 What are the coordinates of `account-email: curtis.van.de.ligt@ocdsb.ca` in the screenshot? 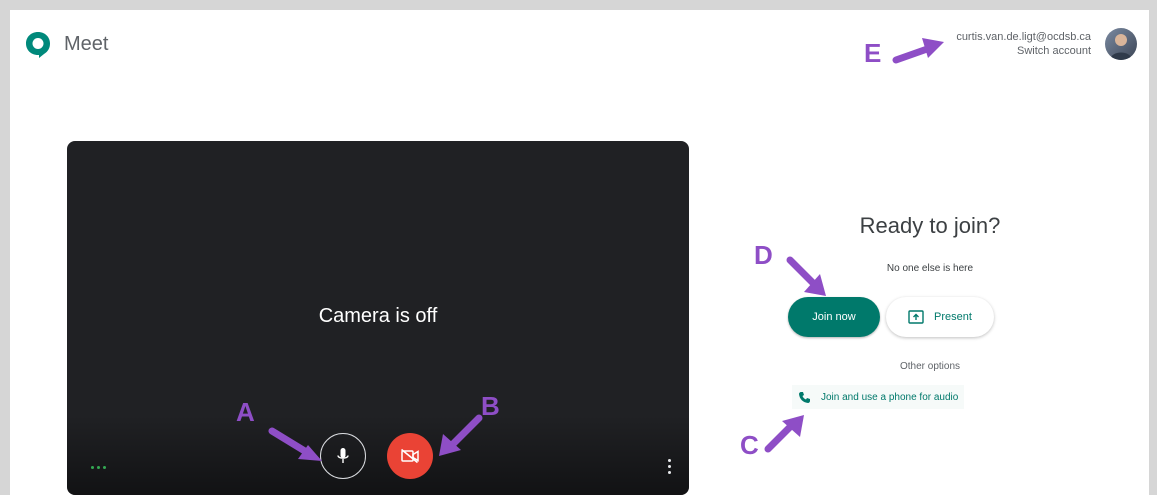 It's located at (1023, 37).